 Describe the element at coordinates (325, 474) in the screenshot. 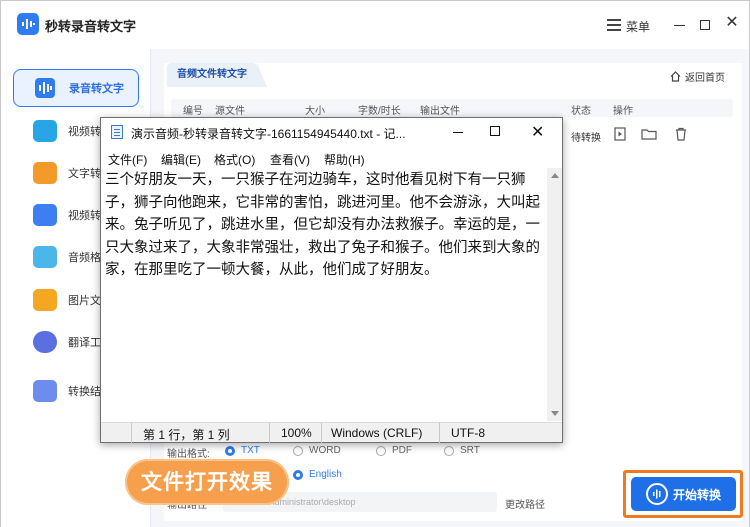

I see `language-label-english: English` at that location.